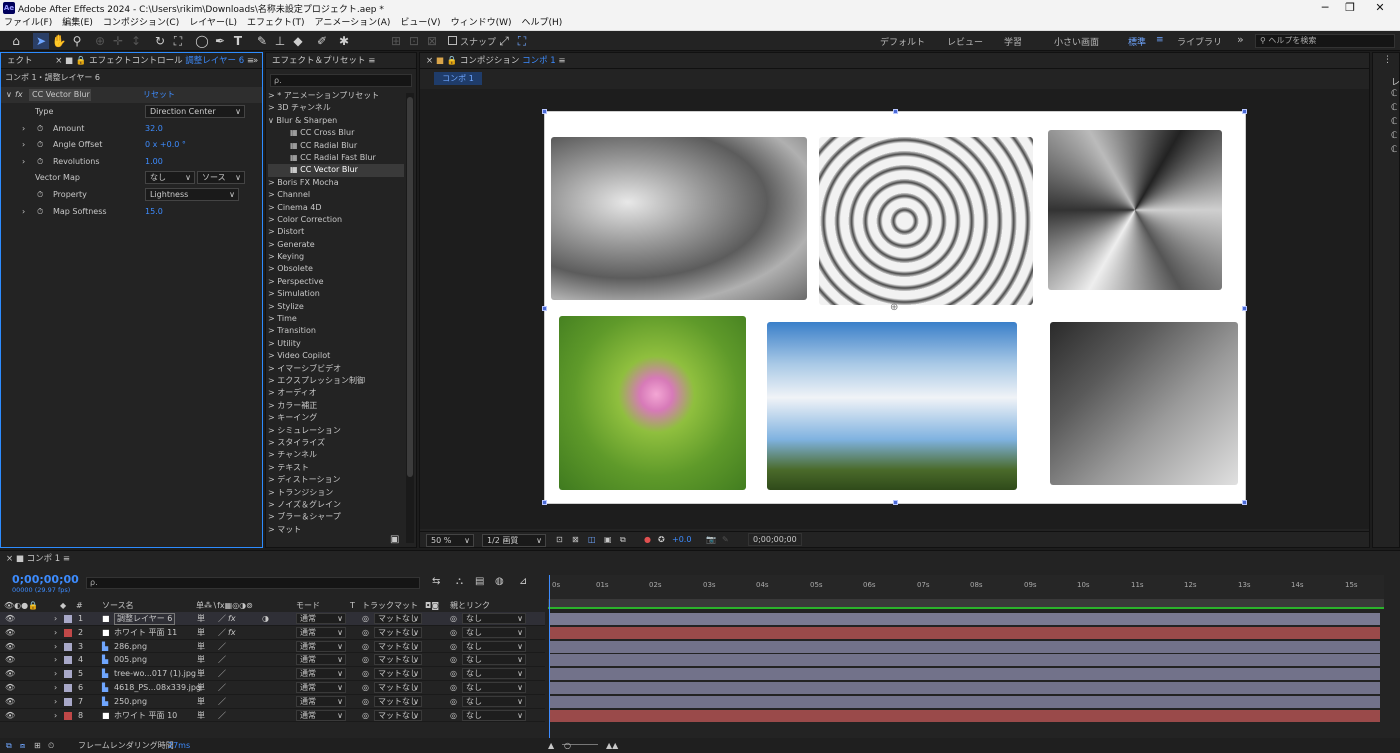 The width and height of the screenshot is (1400, 753). I want to click on layer-search-input: ρ., so click(253, 583).